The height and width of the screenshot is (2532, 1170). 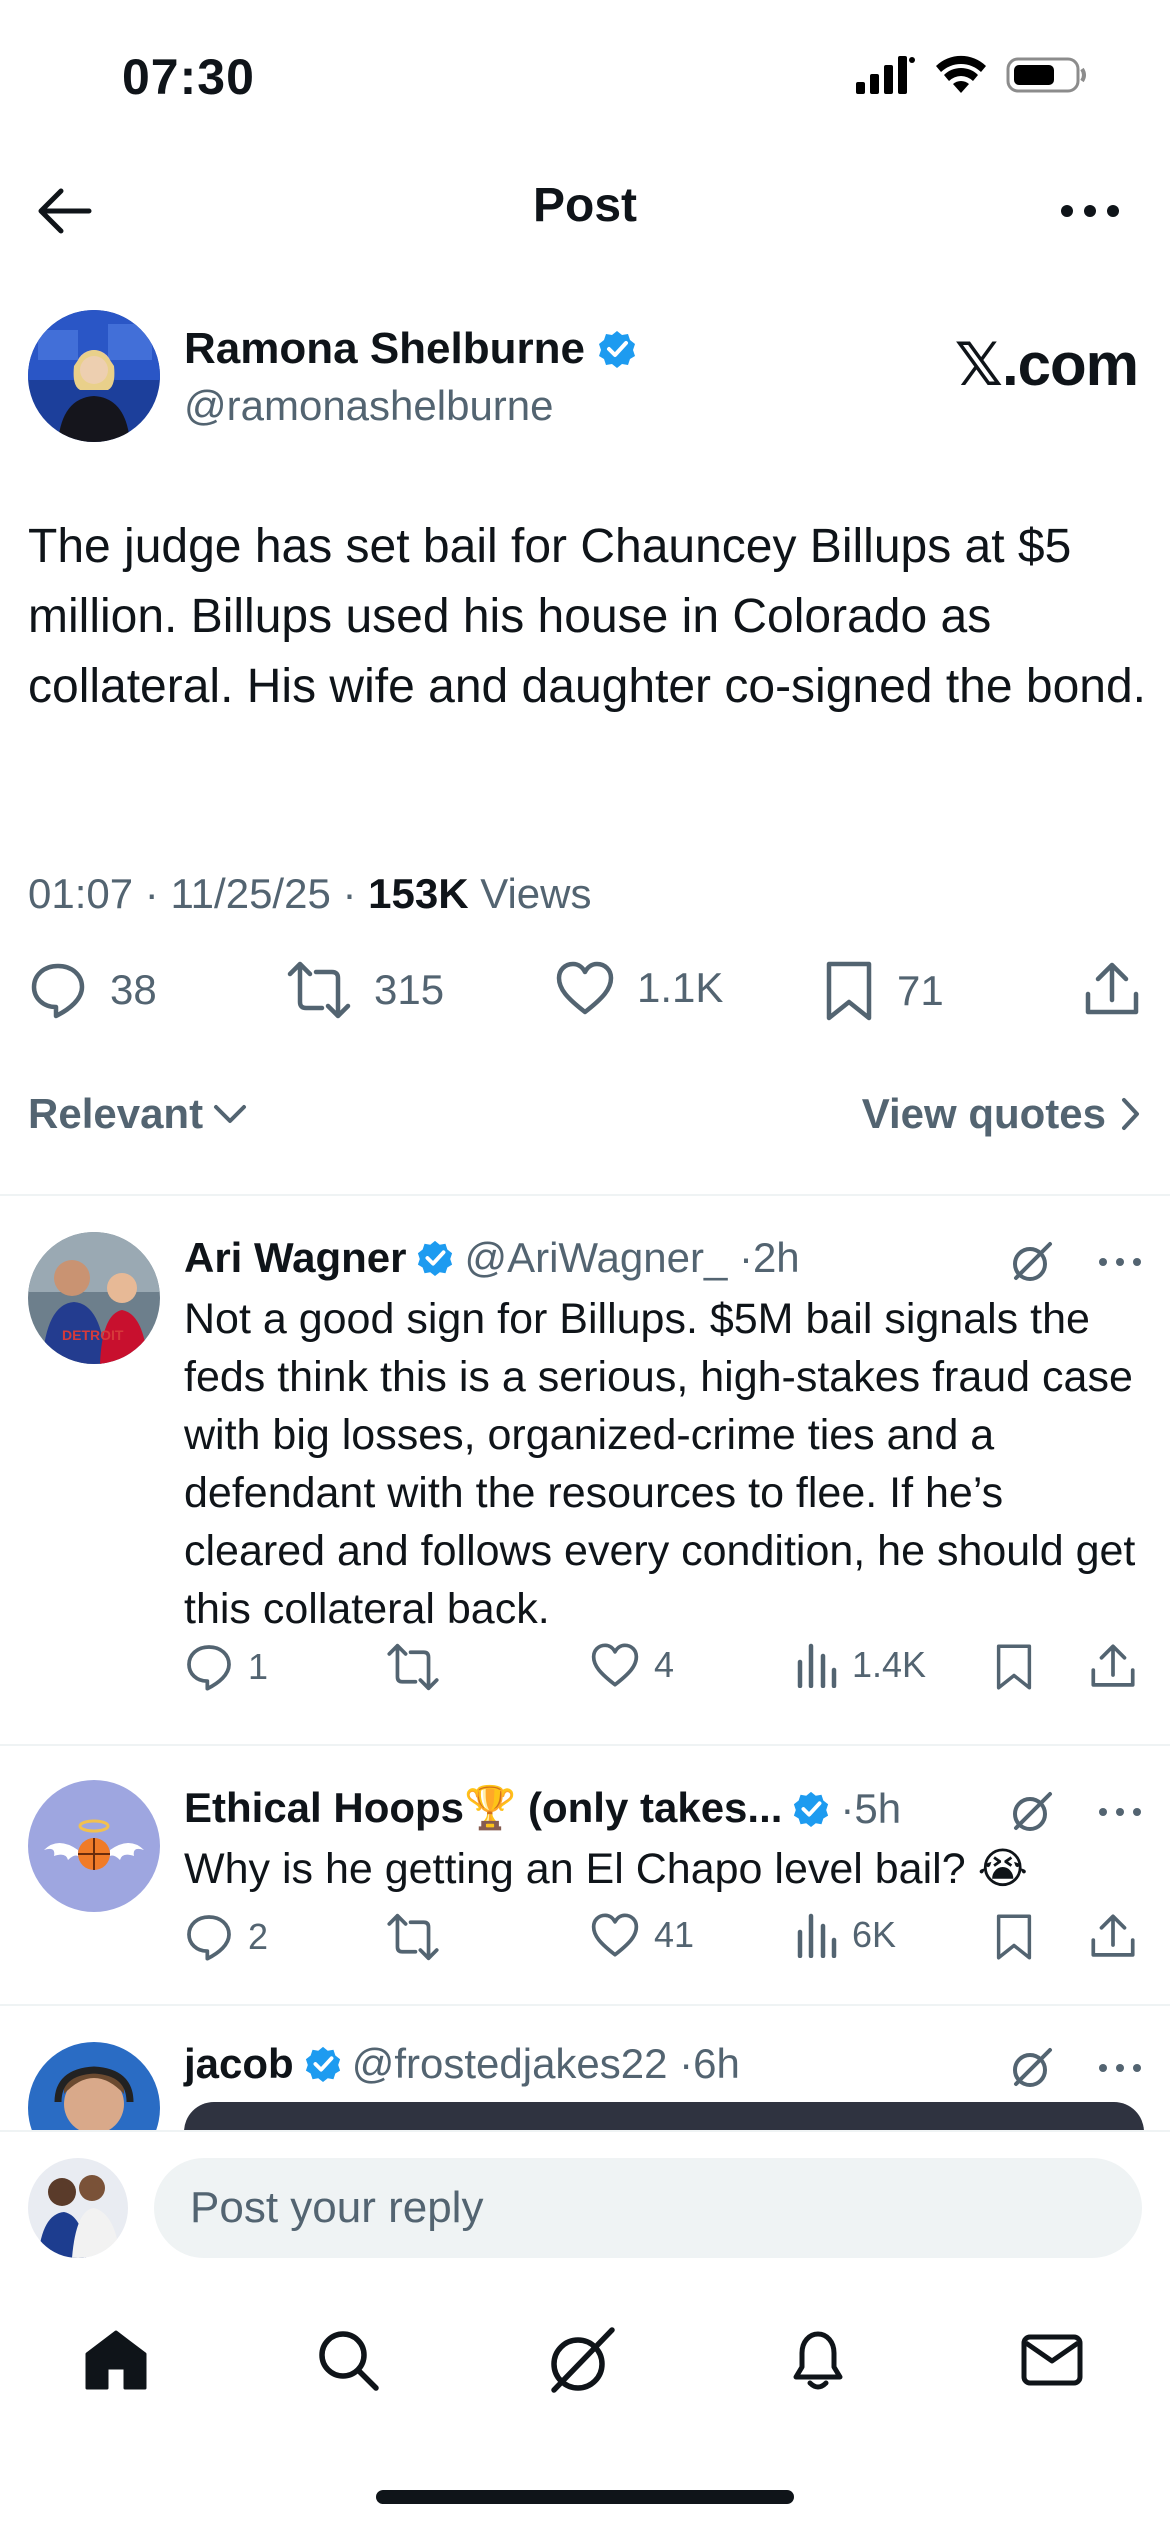 I want to click on reply-item: jacob @frostedjakes22 · 6h, so click(x=585, y=2068).